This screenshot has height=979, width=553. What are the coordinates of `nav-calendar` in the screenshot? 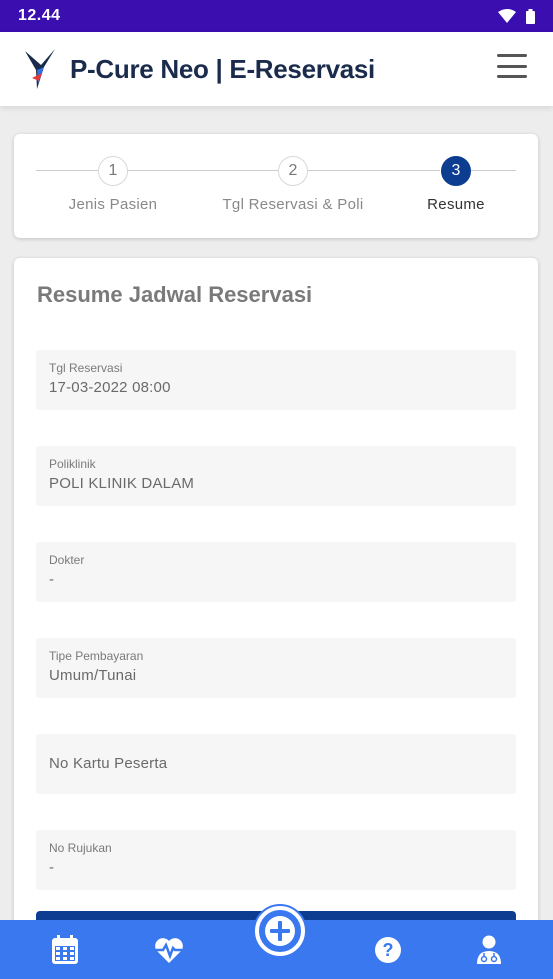 It's located at (65, 950).